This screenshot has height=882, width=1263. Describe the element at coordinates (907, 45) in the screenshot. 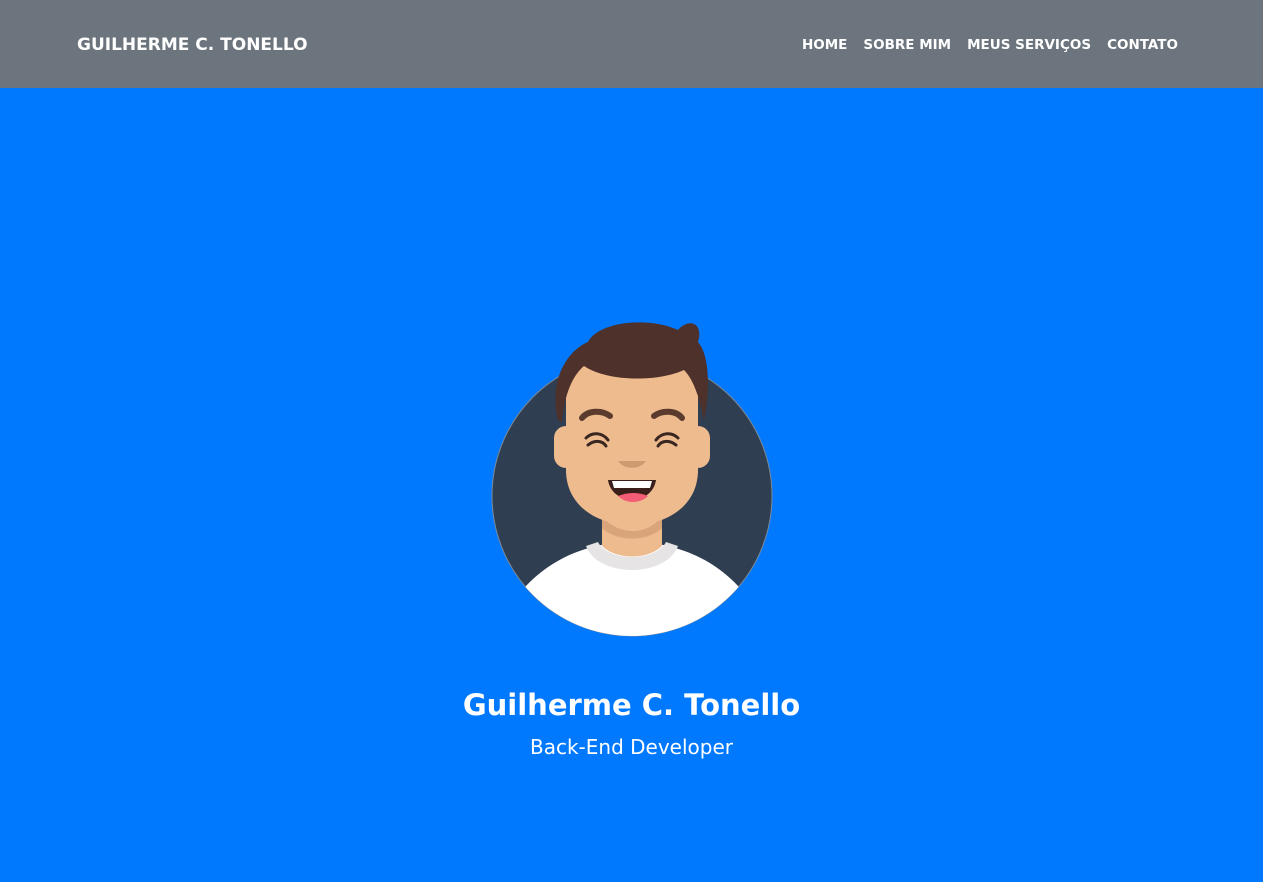

I see `nav-link-sobre-mim: SOBRE MIM` at that location.